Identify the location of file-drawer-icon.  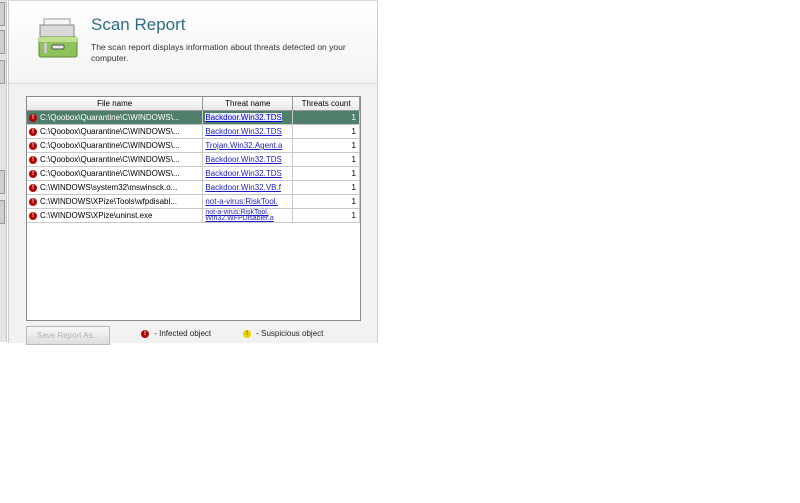
(58, 38).